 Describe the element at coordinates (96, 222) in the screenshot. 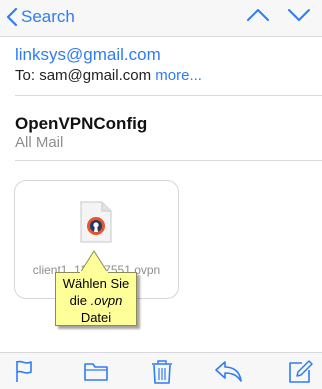

I see `ovpn-file-icon` at that location.